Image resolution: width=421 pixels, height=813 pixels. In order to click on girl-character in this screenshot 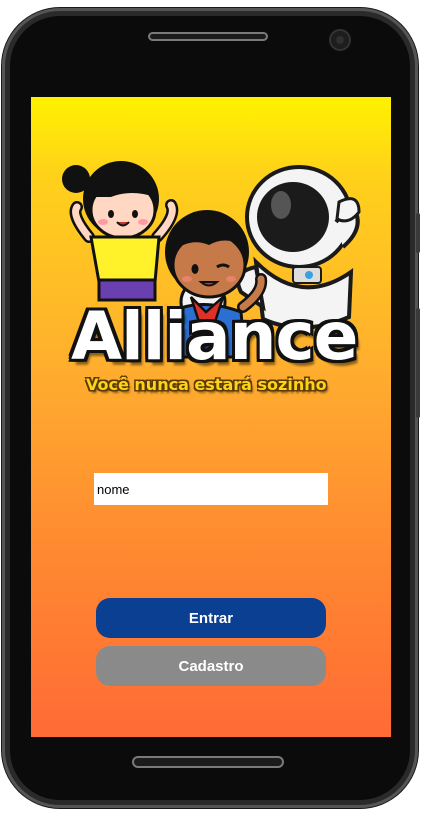, I will do `click(120, 231)`.